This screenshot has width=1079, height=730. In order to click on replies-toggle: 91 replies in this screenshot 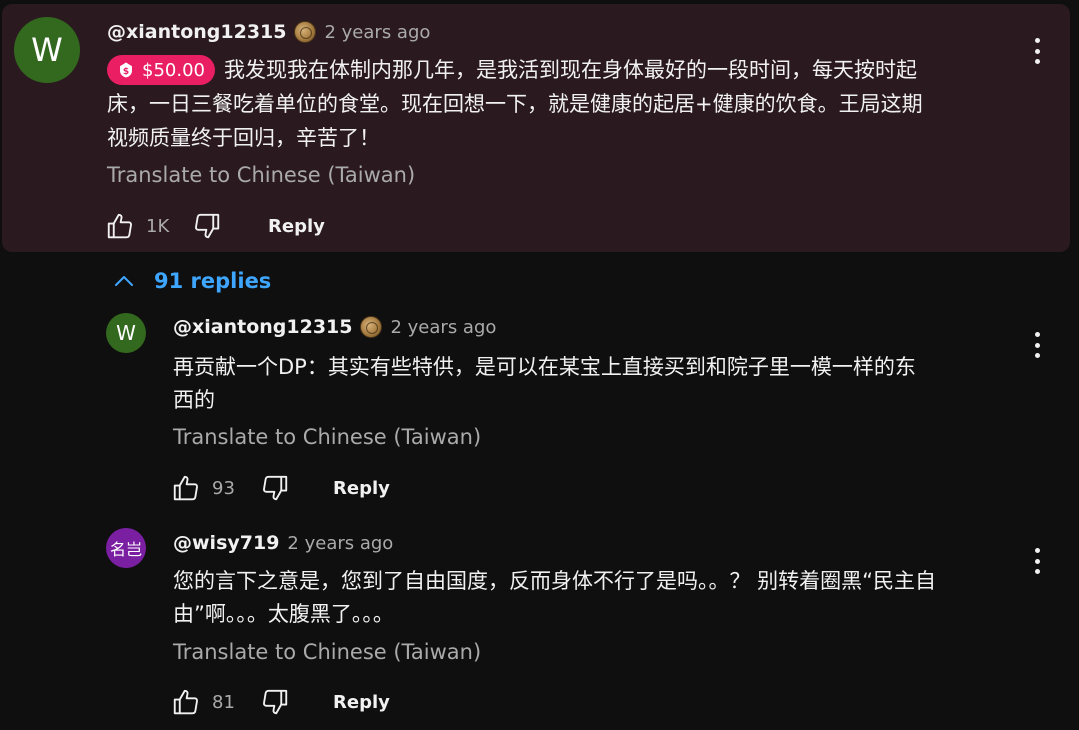, I will do `click(191, 281)`.